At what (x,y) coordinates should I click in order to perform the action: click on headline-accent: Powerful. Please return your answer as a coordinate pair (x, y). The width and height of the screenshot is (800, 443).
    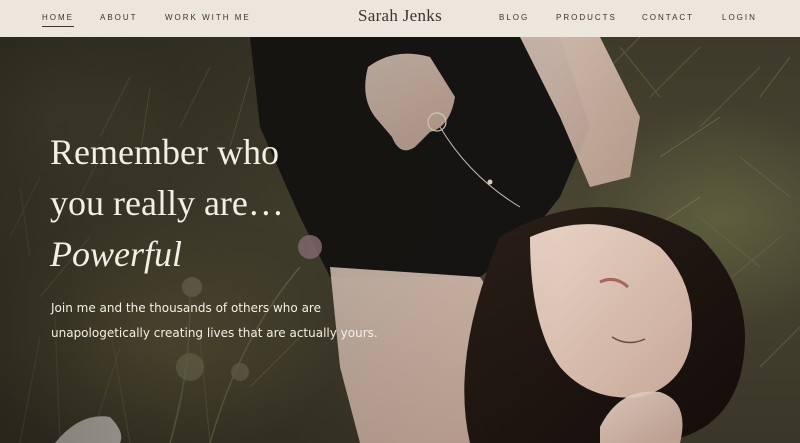
    Looking at the image, I should click on (116, 254).